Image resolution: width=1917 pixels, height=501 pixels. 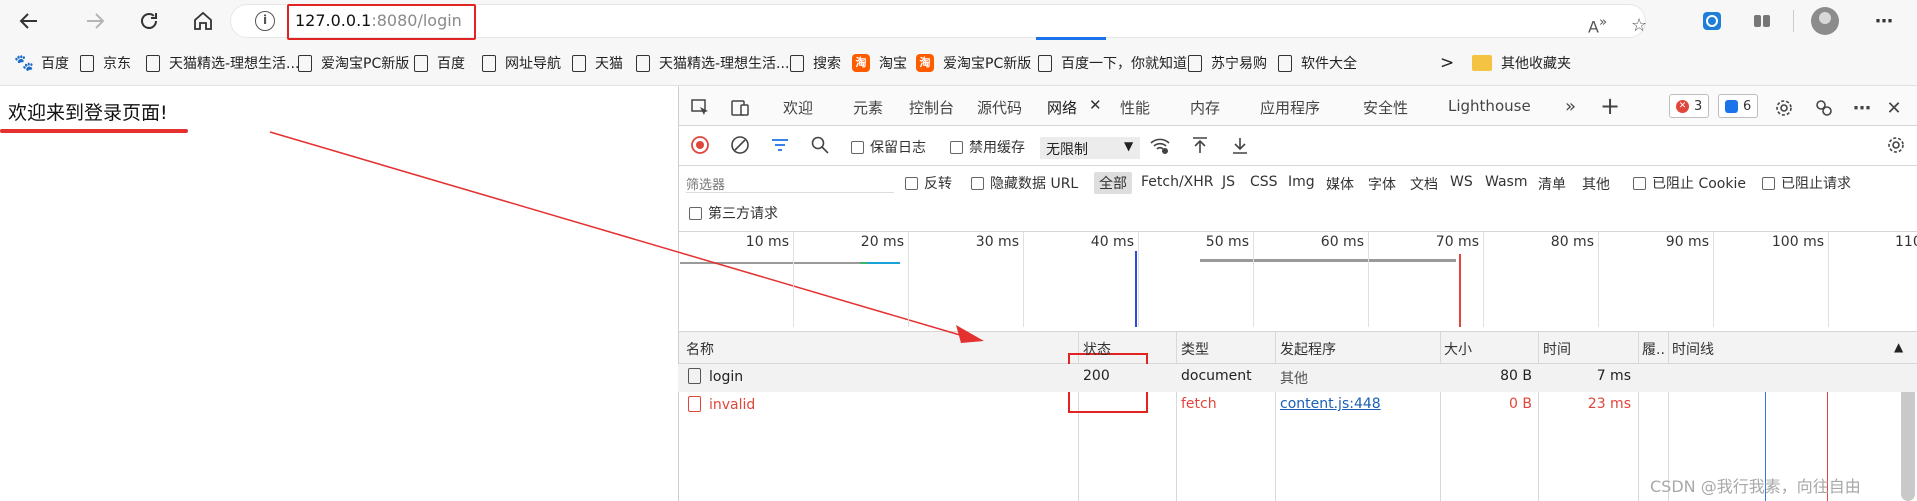 I want to click on baidu-paw-icon: 🐾, so click(x=24, y=62).